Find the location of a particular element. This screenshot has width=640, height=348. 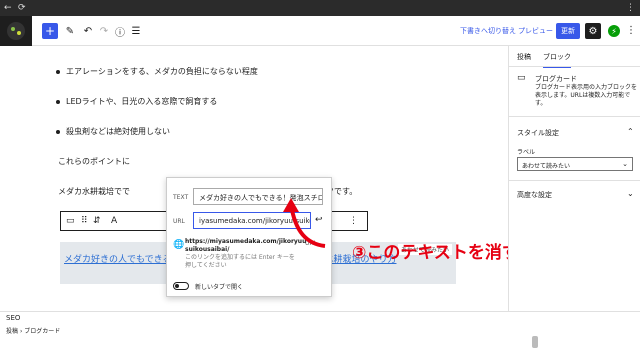

menu-dots-icon: ⋮ is located at coordinates (630, 8).